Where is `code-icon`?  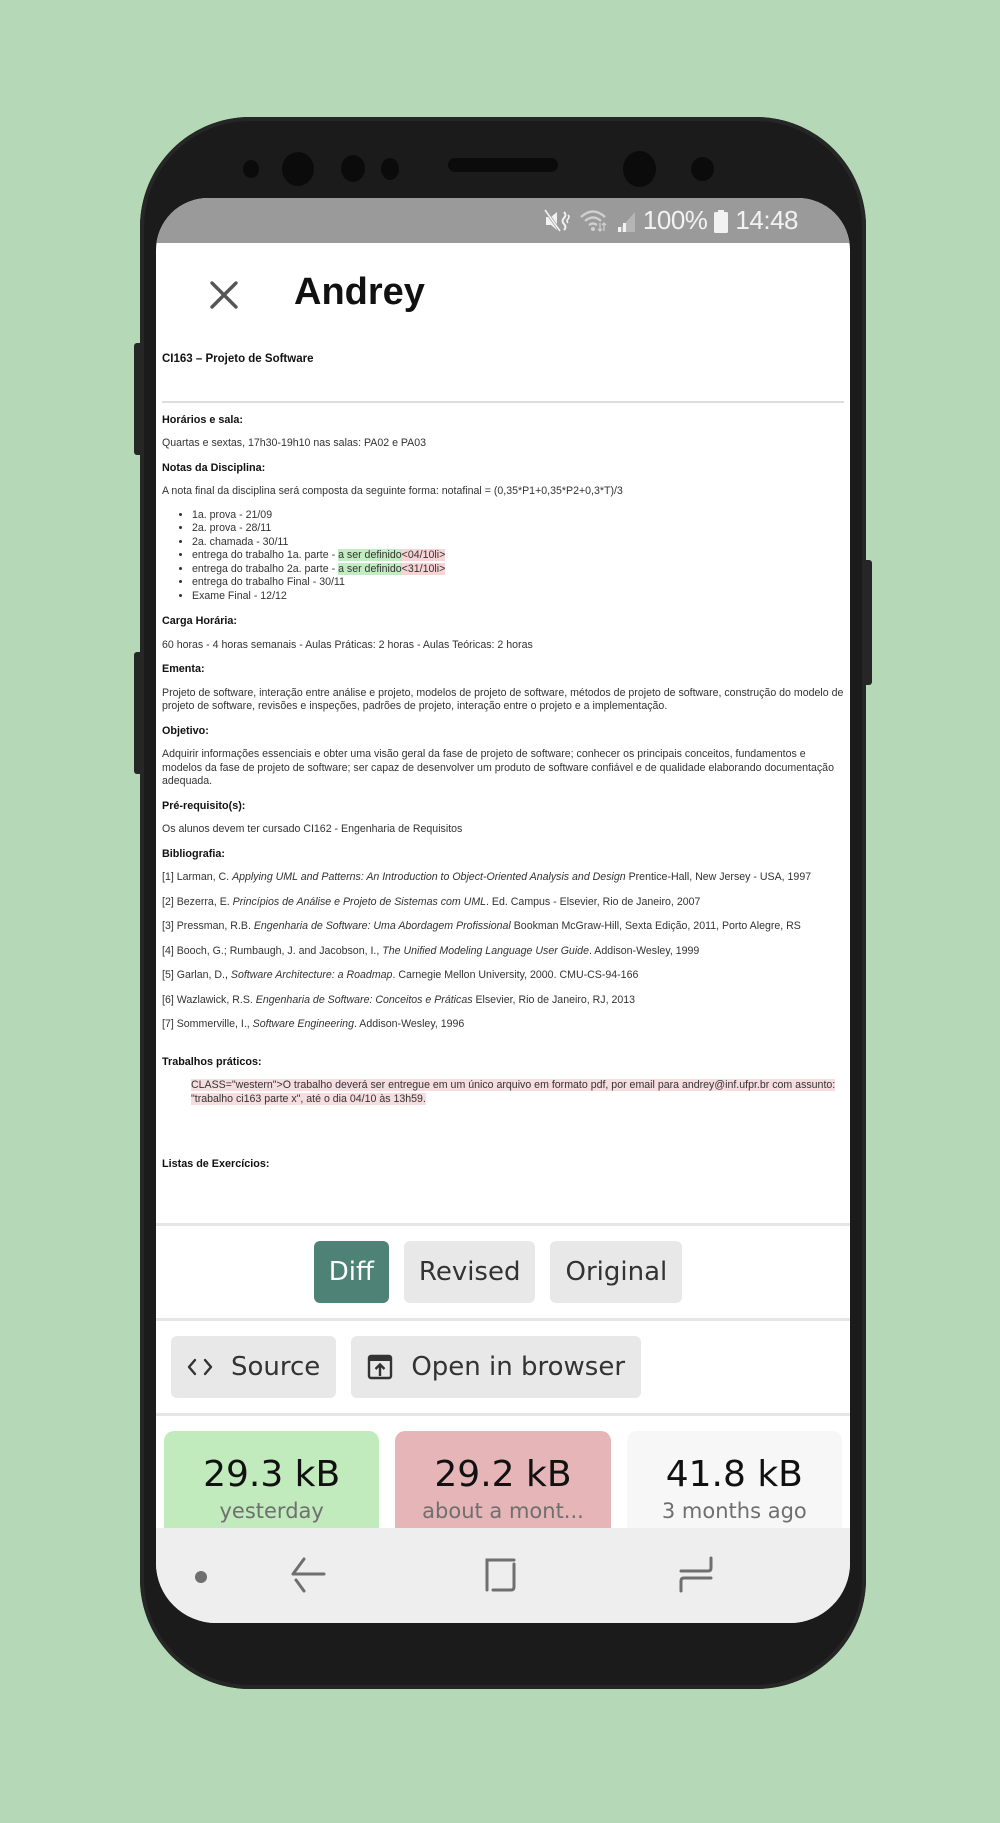
code-icon is located at coordinates (200, 1367).